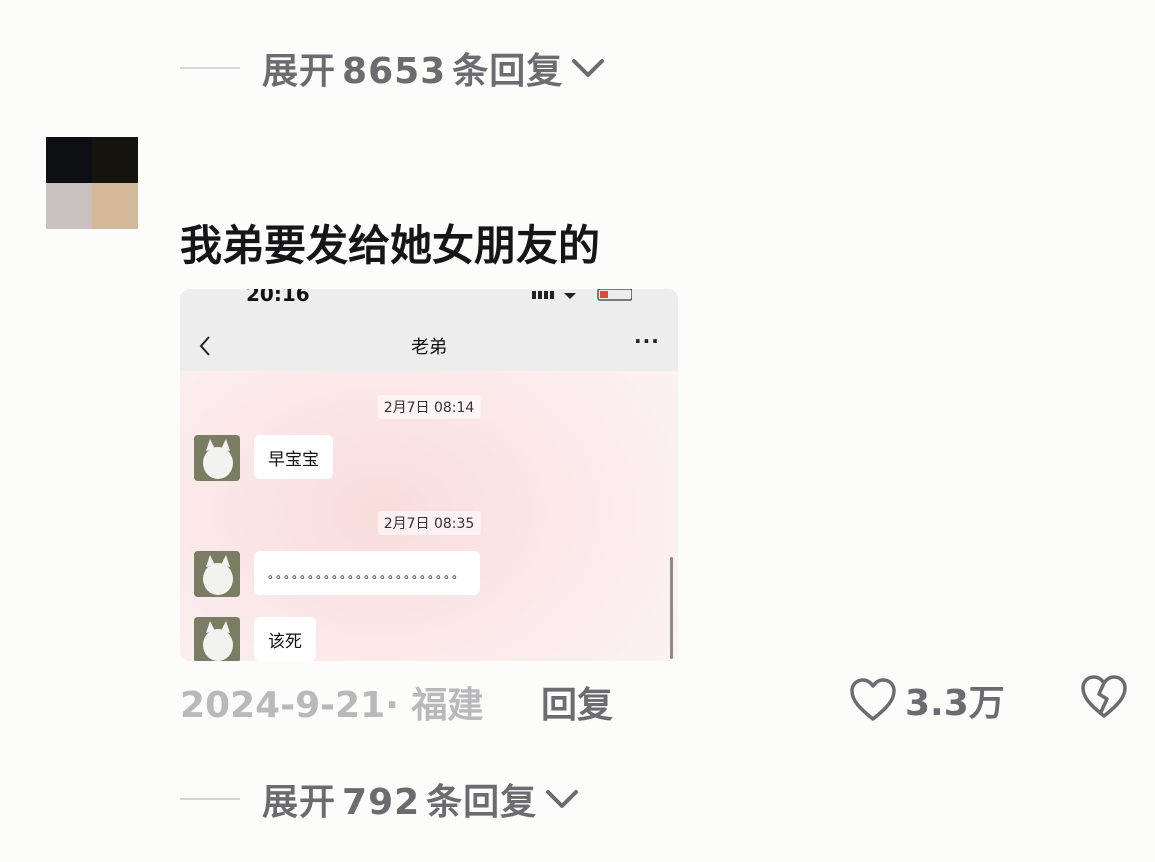 This screenshot has height=862, width=1155. What do you see at coordinates (413, 71) in the screenshot?
I see `expand-replies-label: 展开 8653 条回复` at bounding box center [413, 71].